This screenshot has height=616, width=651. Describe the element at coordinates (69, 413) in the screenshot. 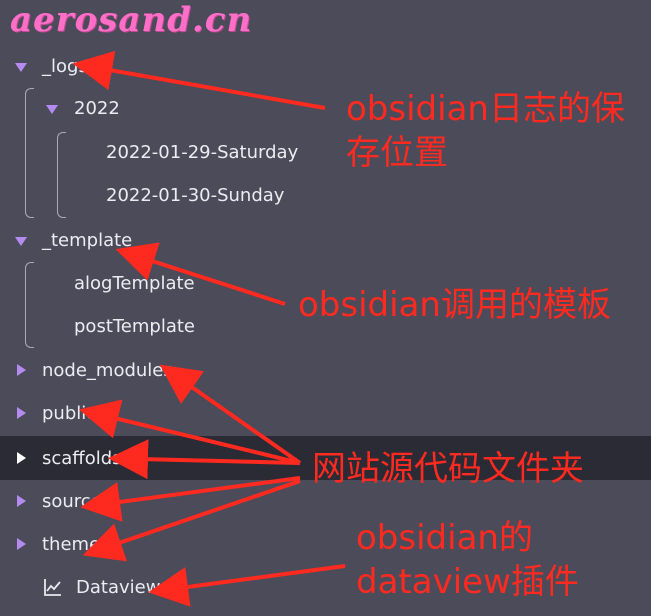

I see `folder-label: public` at that location.